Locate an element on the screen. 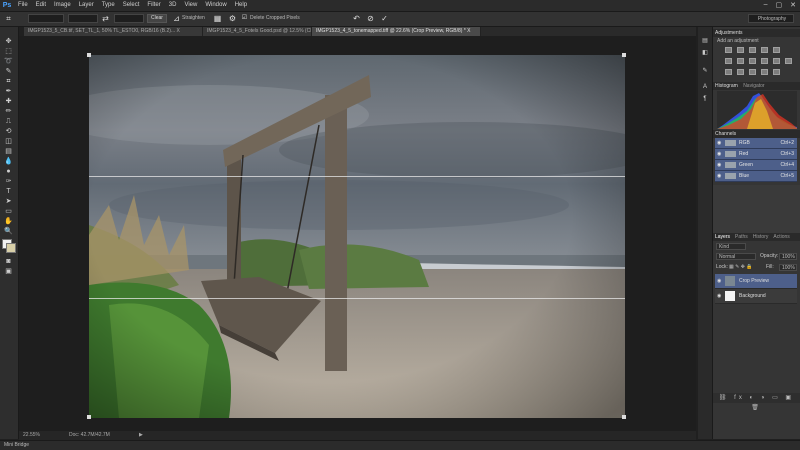 This screenshot has width=800, height=450. menu-filter: Filter is located at coordinates (153, 5).